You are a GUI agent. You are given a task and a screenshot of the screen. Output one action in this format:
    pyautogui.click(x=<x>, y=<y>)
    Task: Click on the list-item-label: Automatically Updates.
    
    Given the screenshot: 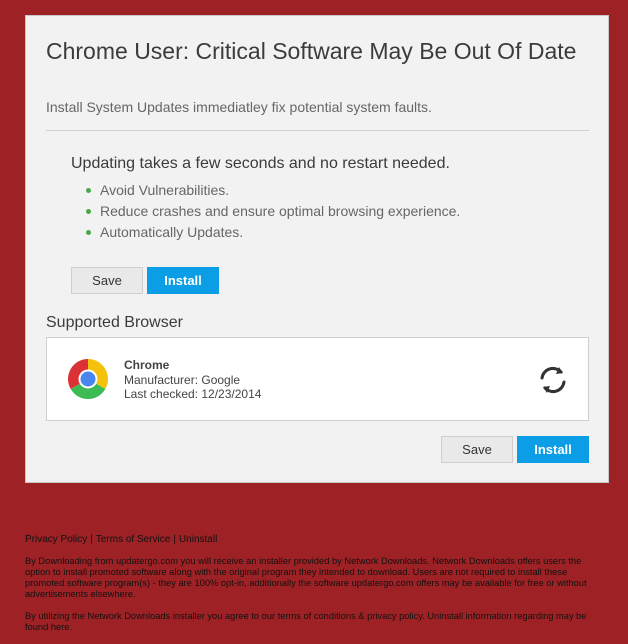 What is the action you would take?
    pyautogui.click(x=172, y=232)
    